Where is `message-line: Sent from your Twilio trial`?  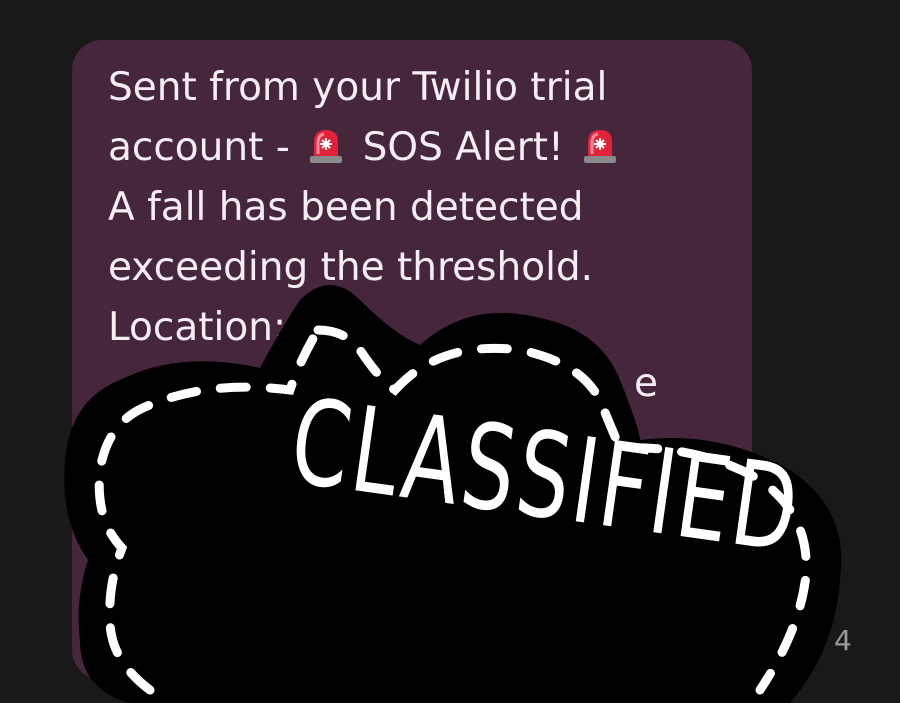 message-line: Sent from your Twilio trial is located at coordinates (358, 87).